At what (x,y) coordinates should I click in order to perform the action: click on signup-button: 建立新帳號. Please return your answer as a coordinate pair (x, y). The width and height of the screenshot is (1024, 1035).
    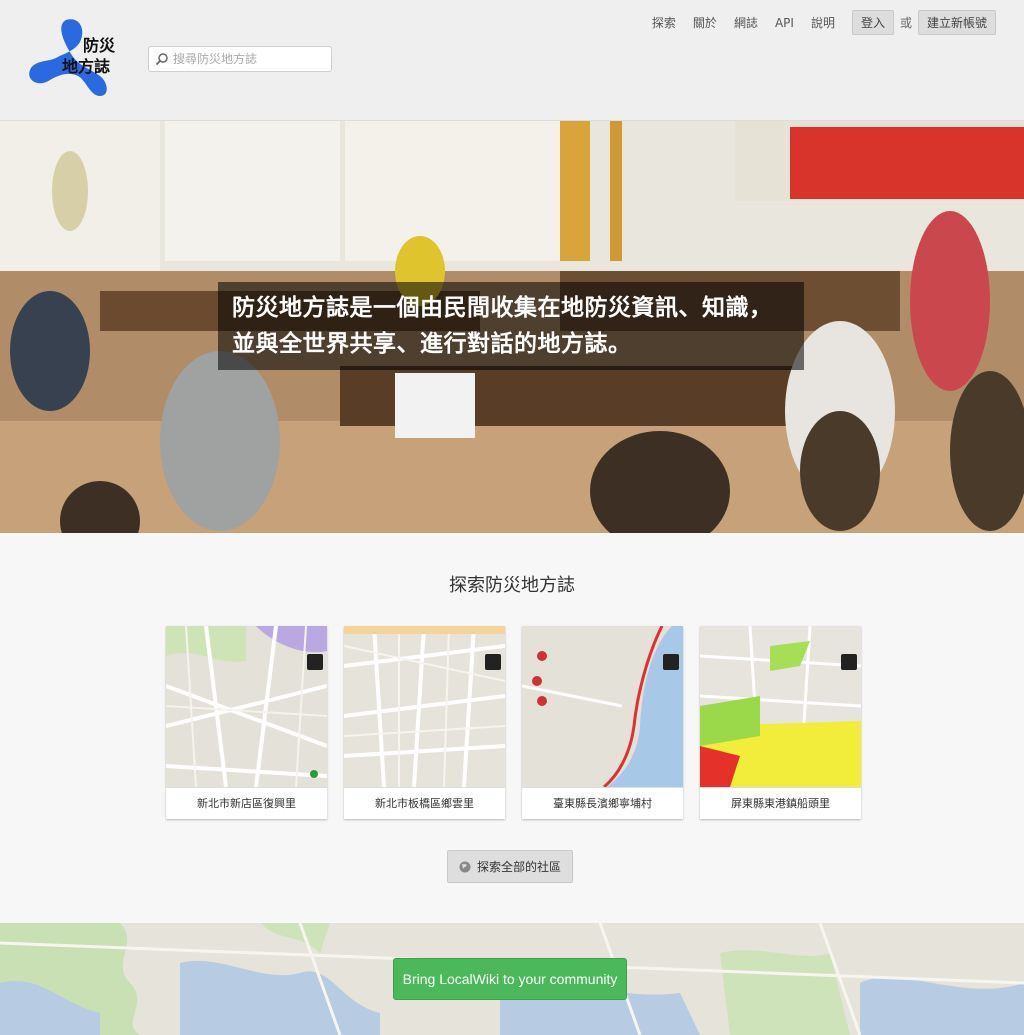
    Looking at the image, I should click on (956, 22).